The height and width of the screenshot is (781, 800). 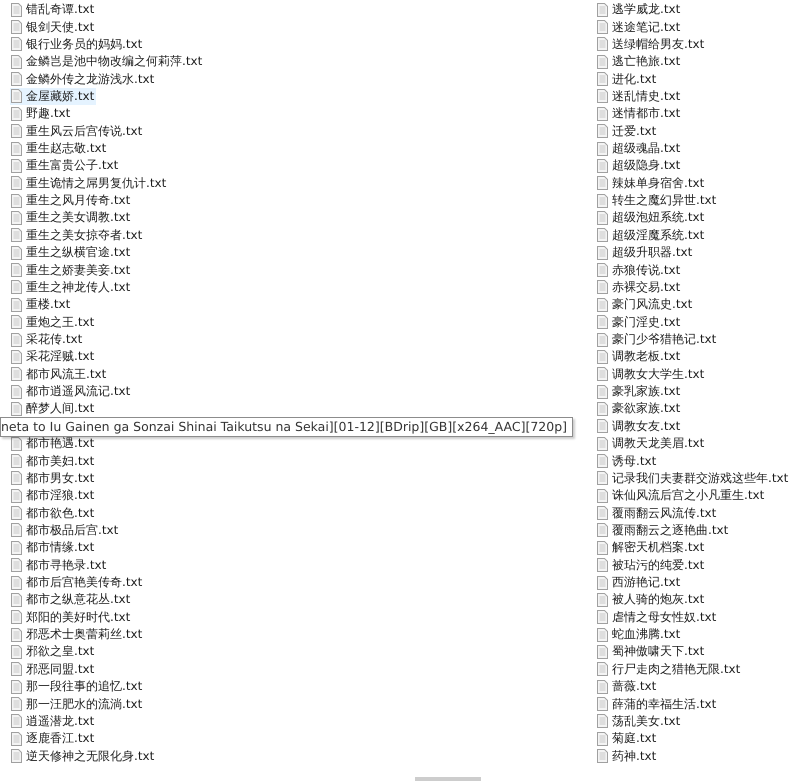 What do you see at coordinates (657, 339) in the screenshot?
I see `file-item: 豪门少爷猎艳记.txt` at bounding box center [657, 339].